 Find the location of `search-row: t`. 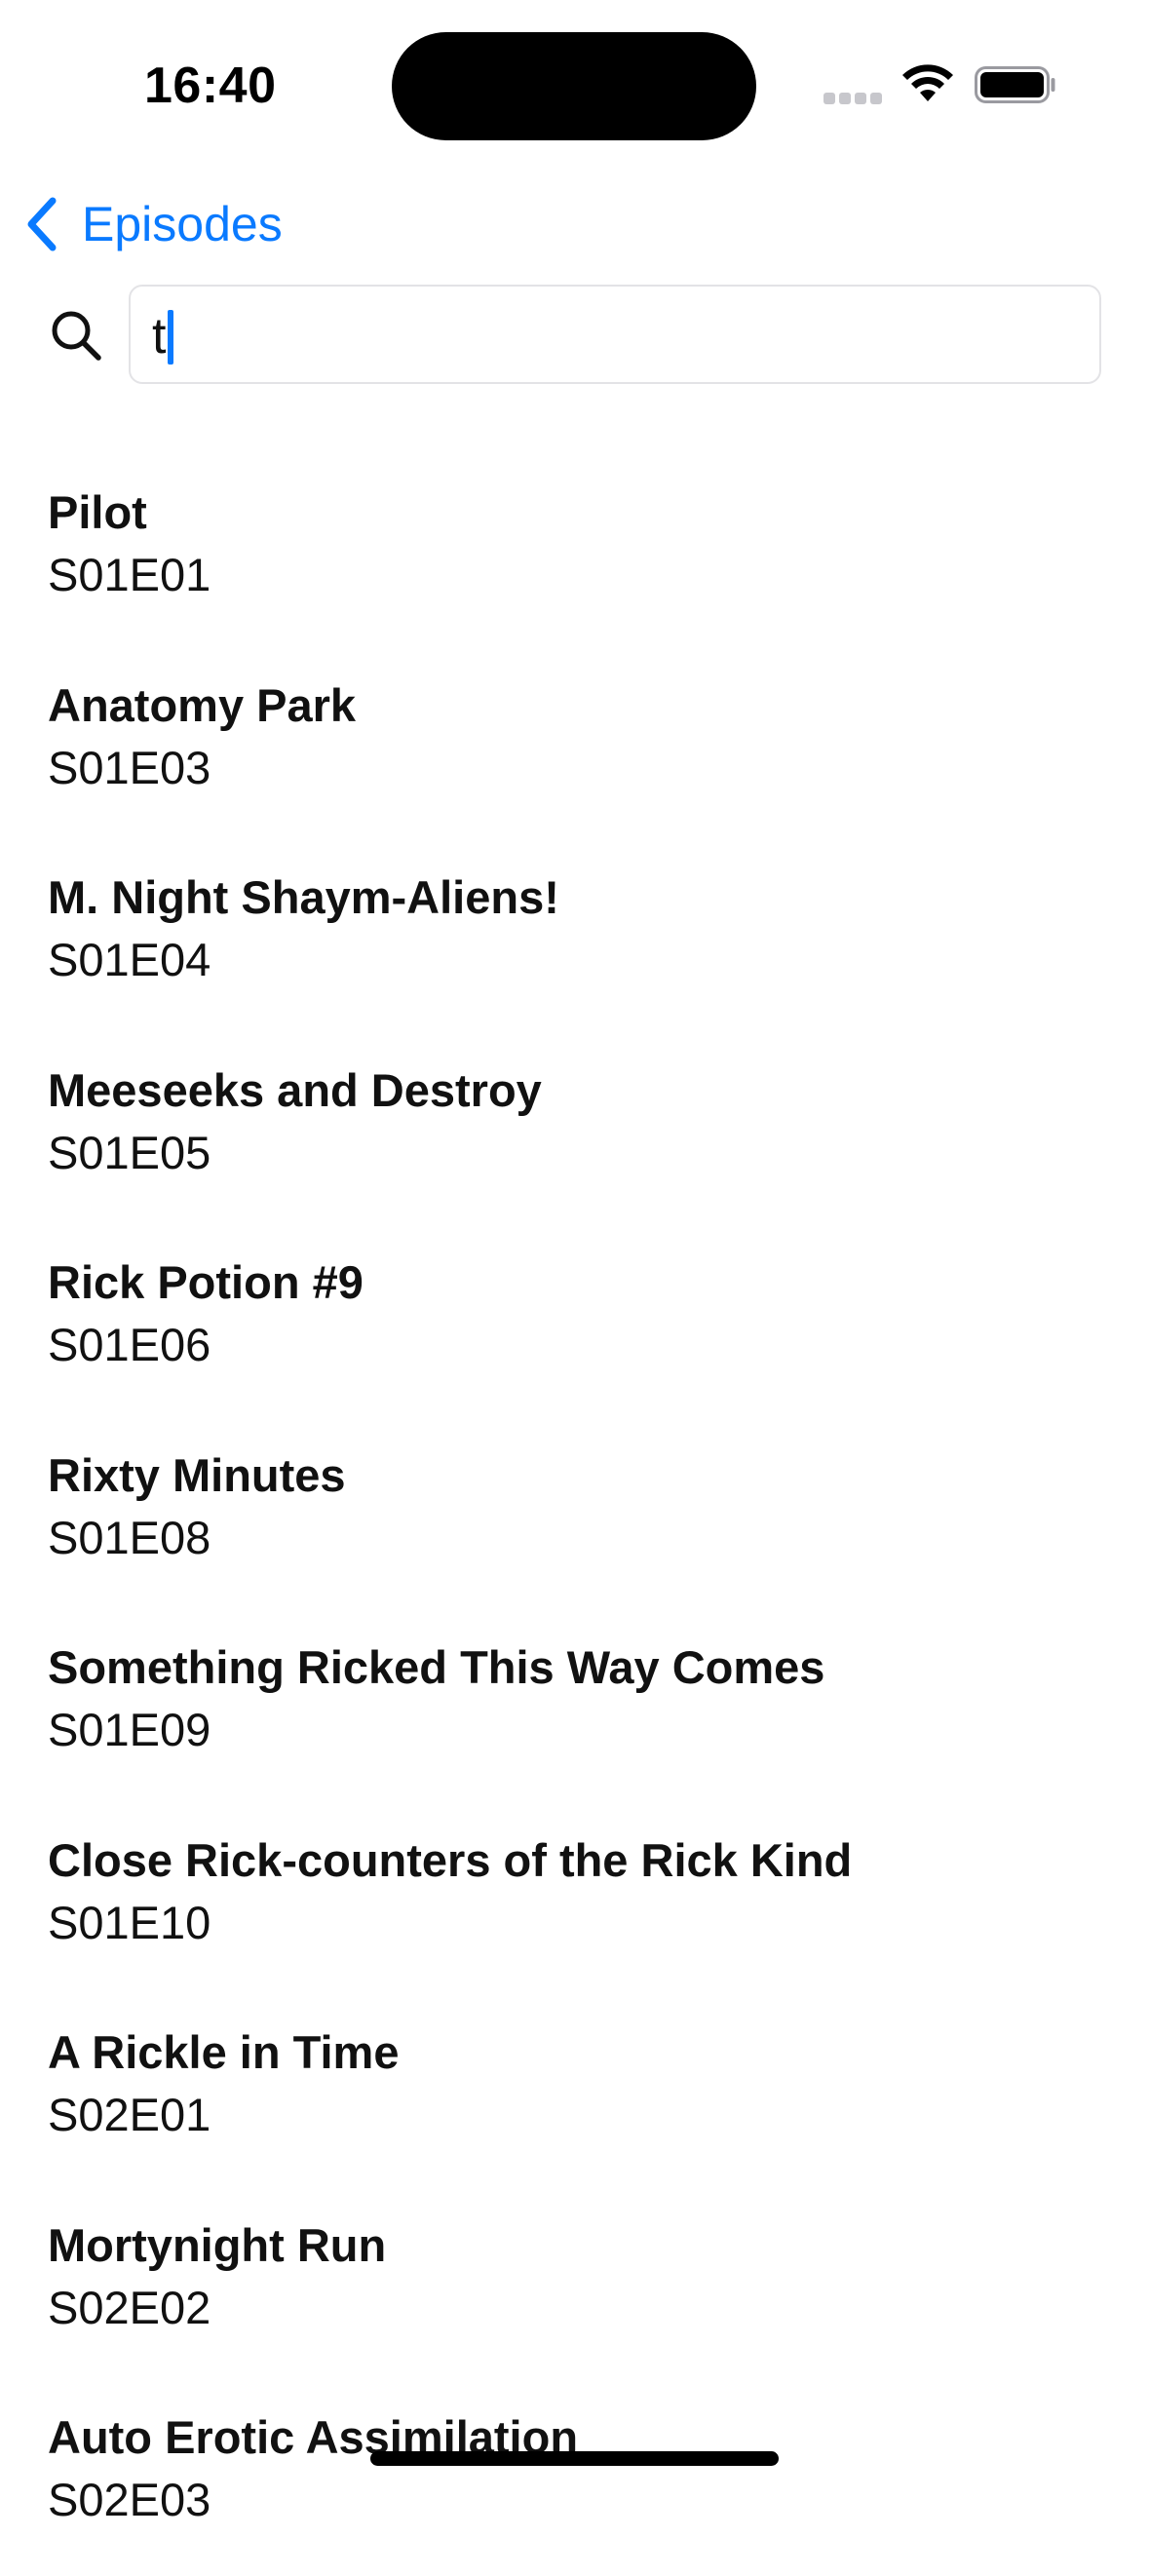

search-row: t is located at coordinates (574, 335).